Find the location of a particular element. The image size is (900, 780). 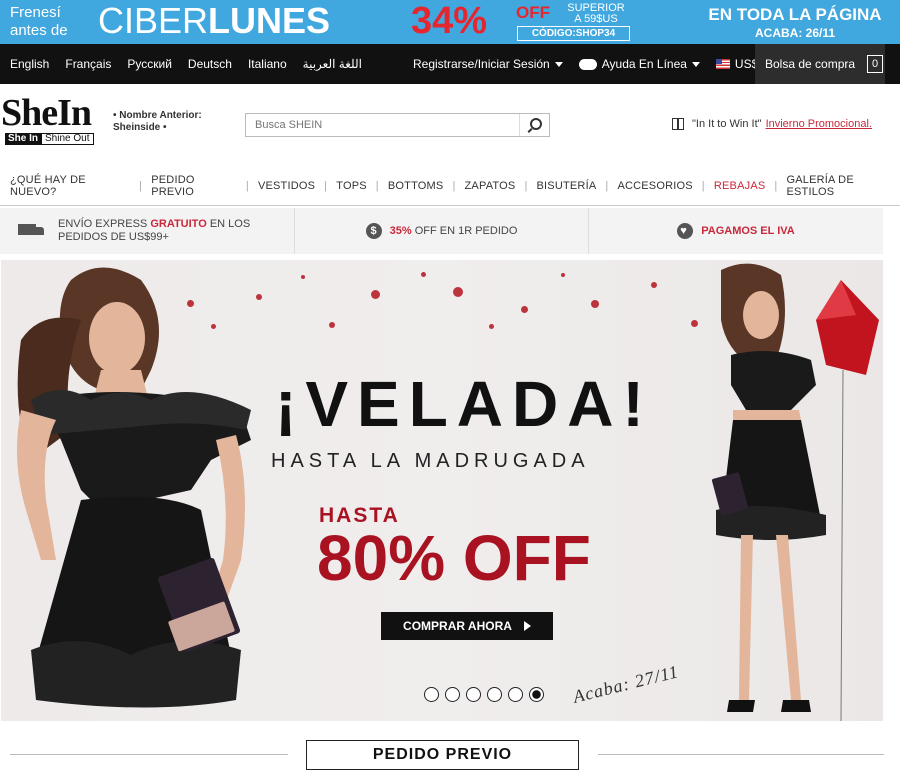

bag-label: Bolsa de compra is located at coordinates (810, 64).